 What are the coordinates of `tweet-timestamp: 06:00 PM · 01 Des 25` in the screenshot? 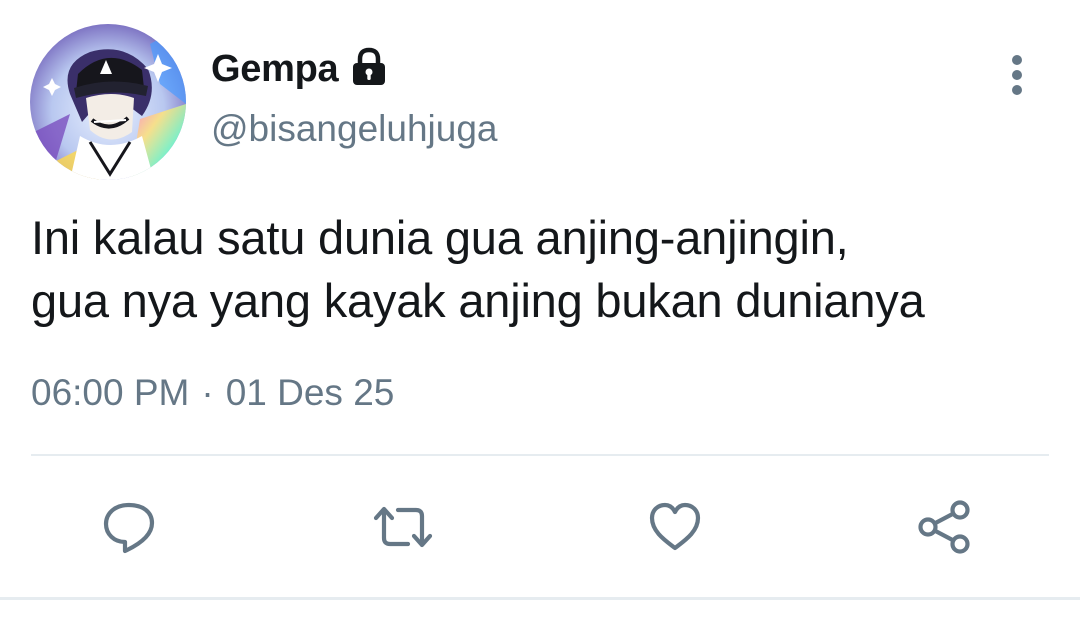 It's located at (212, 393).